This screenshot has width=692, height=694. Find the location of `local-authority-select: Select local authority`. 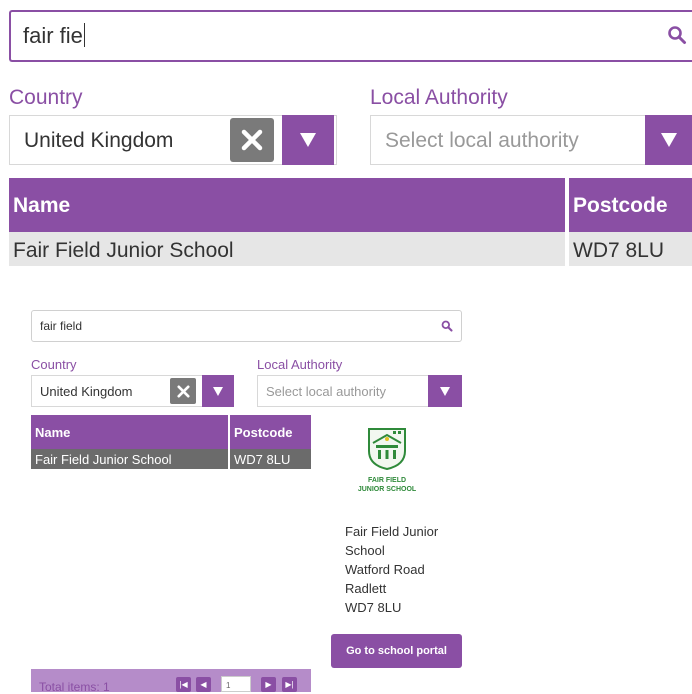

local-authority-select: Select local authority is located at coordinates (510, 140).